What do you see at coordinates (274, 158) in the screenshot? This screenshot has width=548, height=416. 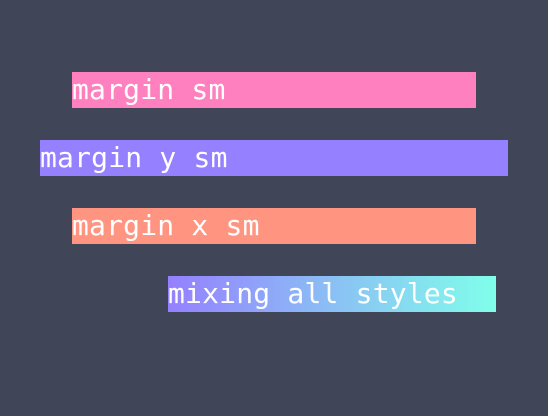 I see `margin-y-sm-bar: margin y sm` at bounding box center [274, 158].